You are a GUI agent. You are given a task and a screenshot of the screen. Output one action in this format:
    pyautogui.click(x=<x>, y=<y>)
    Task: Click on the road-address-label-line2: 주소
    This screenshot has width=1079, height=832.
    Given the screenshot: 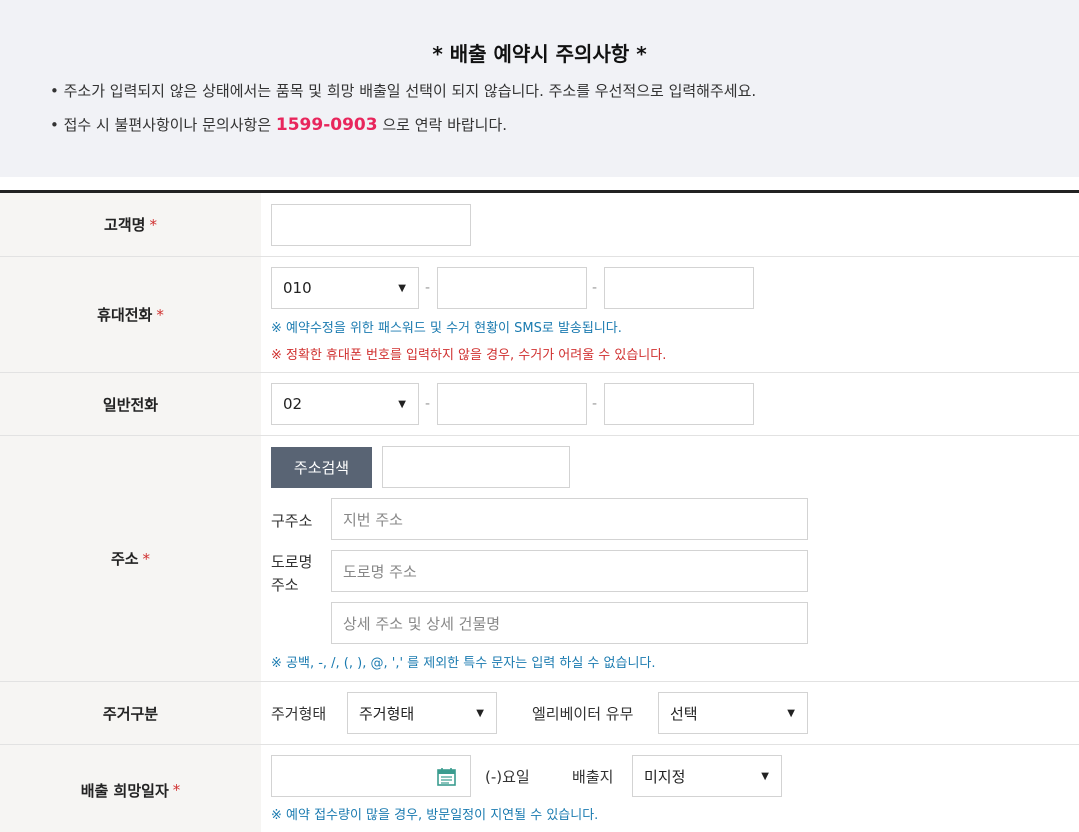 What is the action you would take?
    pyautogui.click(x=285, y=585)
    